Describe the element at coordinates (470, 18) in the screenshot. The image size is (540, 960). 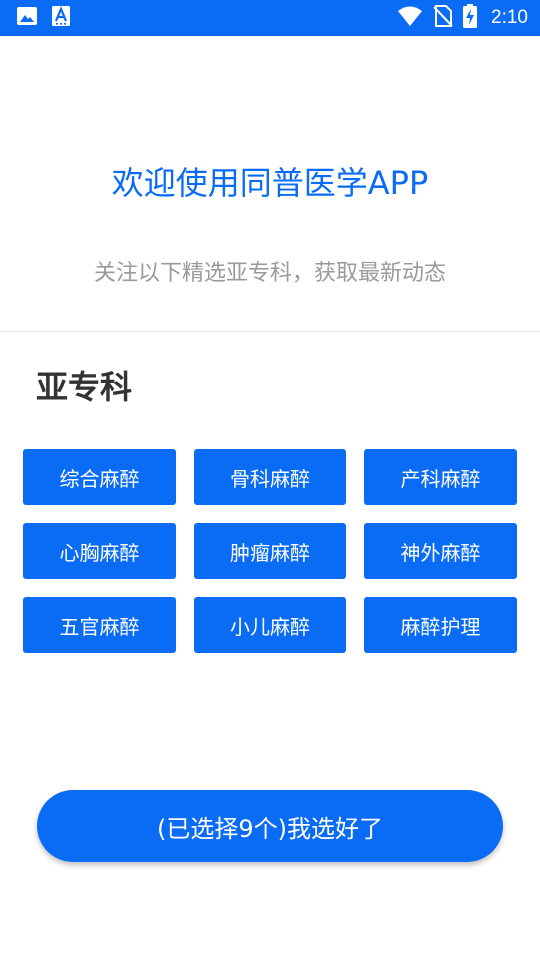
I see `battery-charging-icon` at that location.